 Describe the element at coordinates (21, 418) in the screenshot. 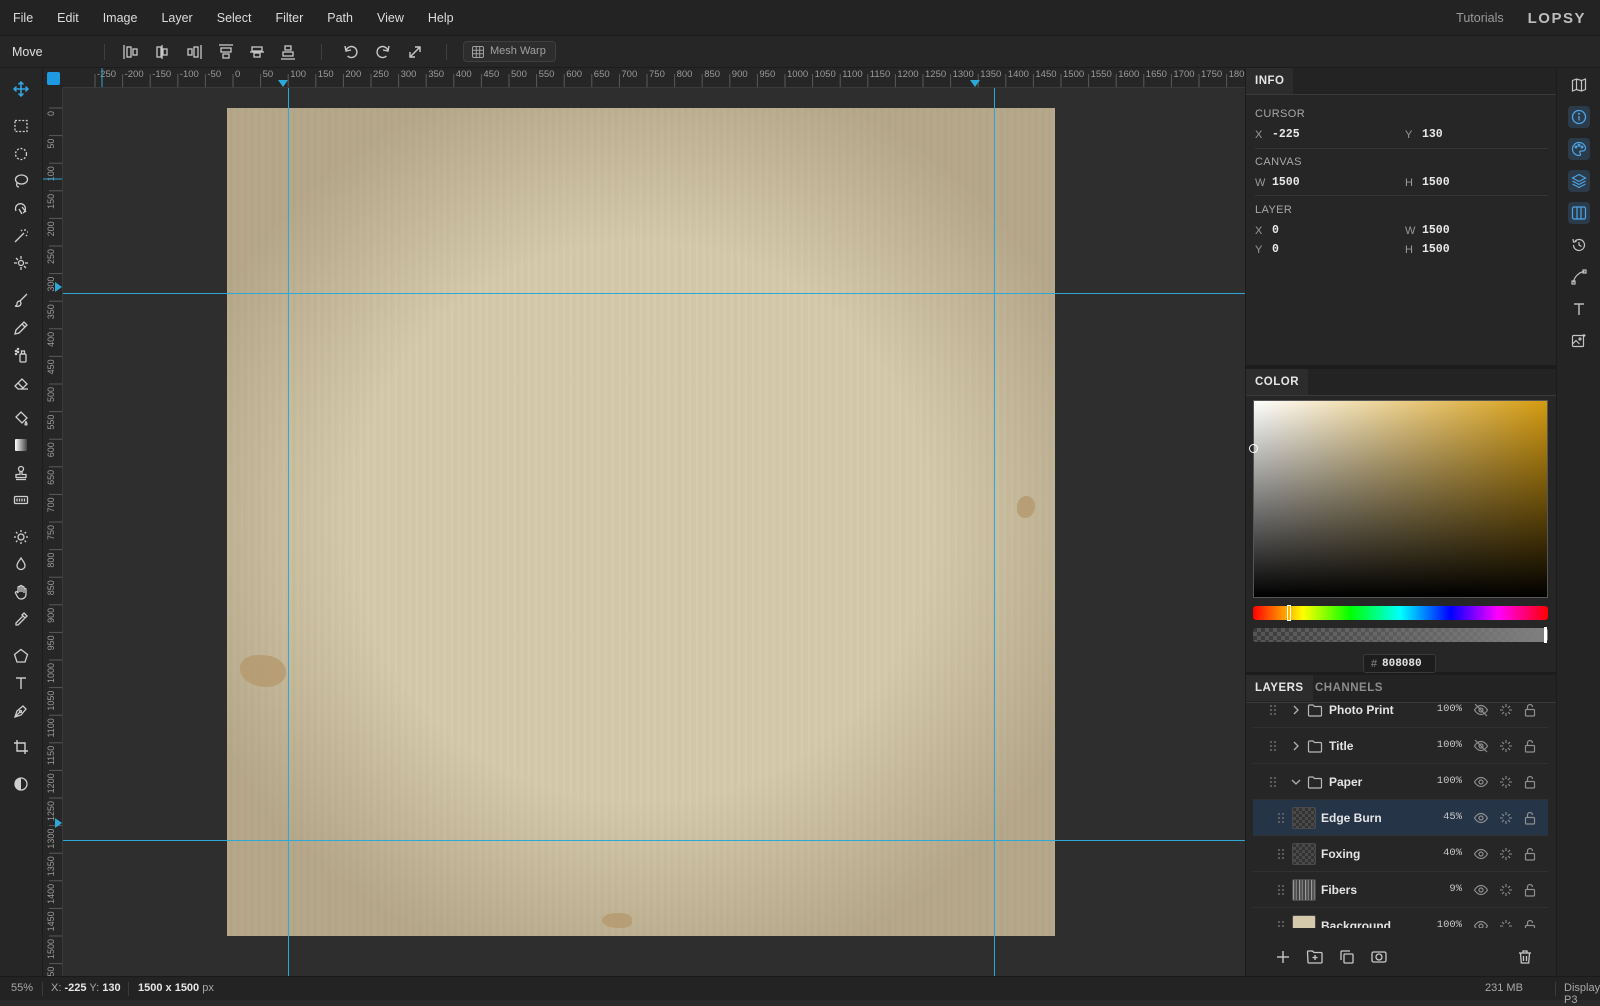

I see `bucket-icon` at that location.